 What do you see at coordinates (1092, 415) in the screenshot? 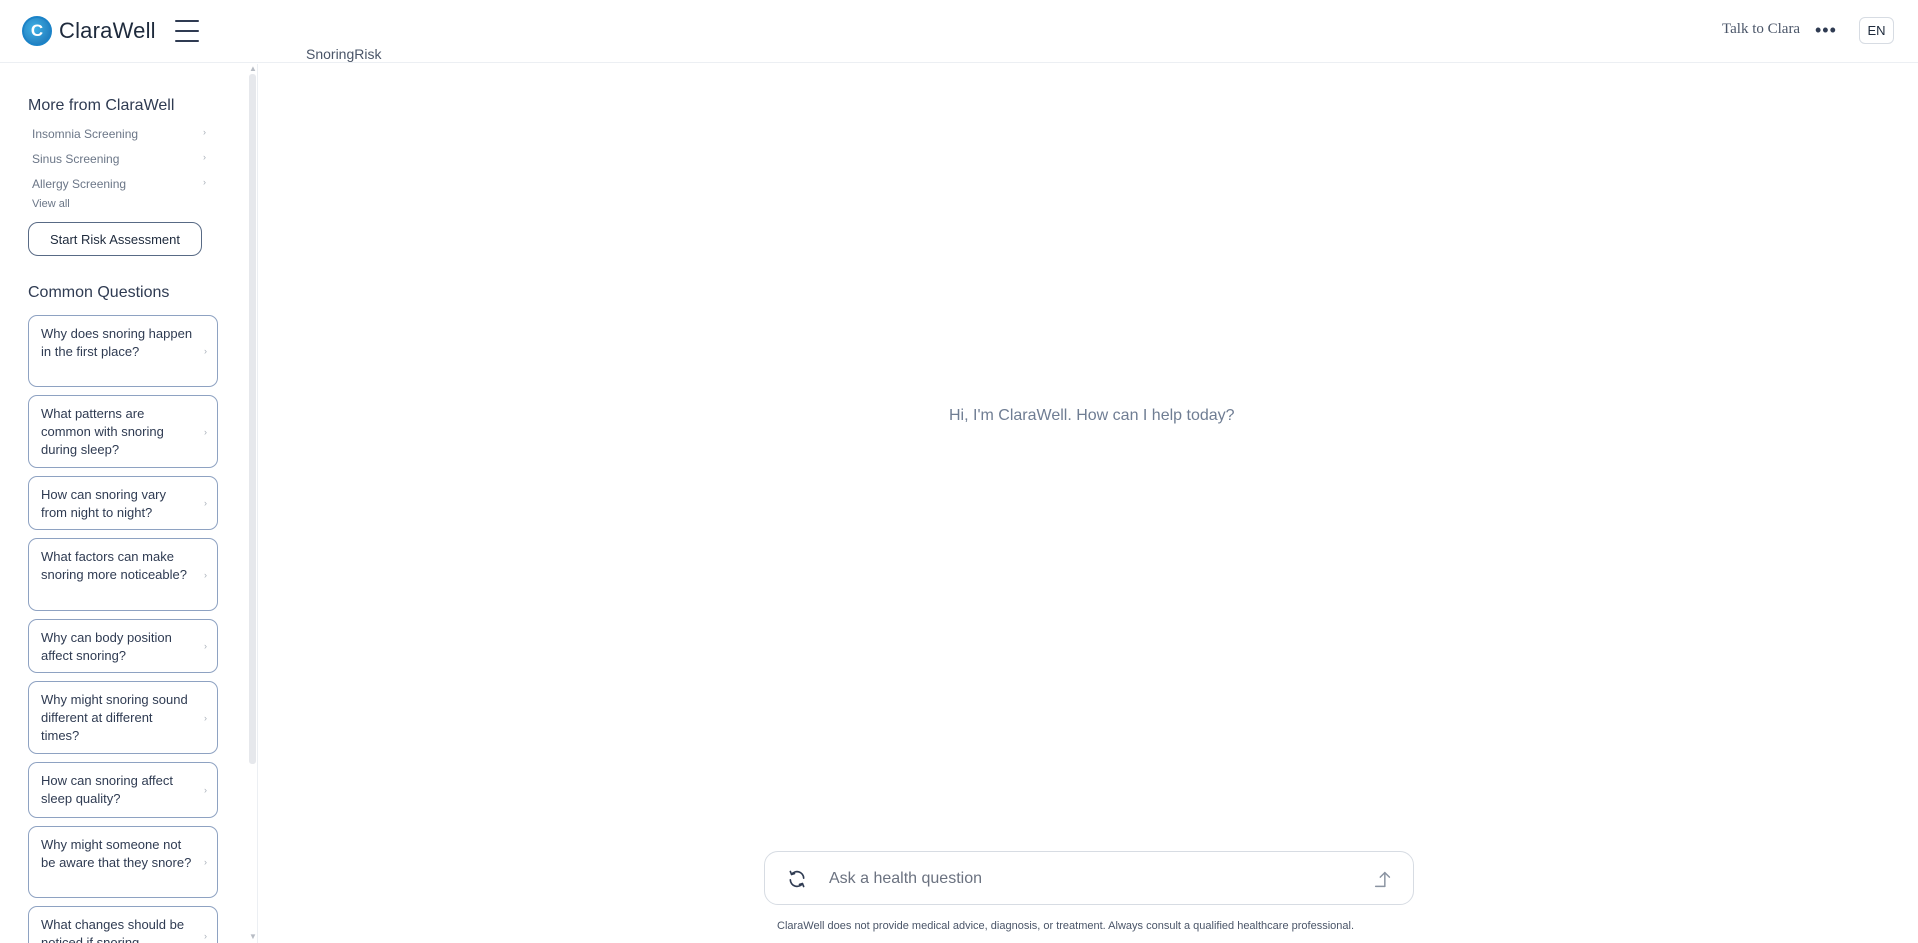
I see `welcome-greeting: Hi, I'm ClaraWell. How can I help today?` at bounding box center [1092, 415].